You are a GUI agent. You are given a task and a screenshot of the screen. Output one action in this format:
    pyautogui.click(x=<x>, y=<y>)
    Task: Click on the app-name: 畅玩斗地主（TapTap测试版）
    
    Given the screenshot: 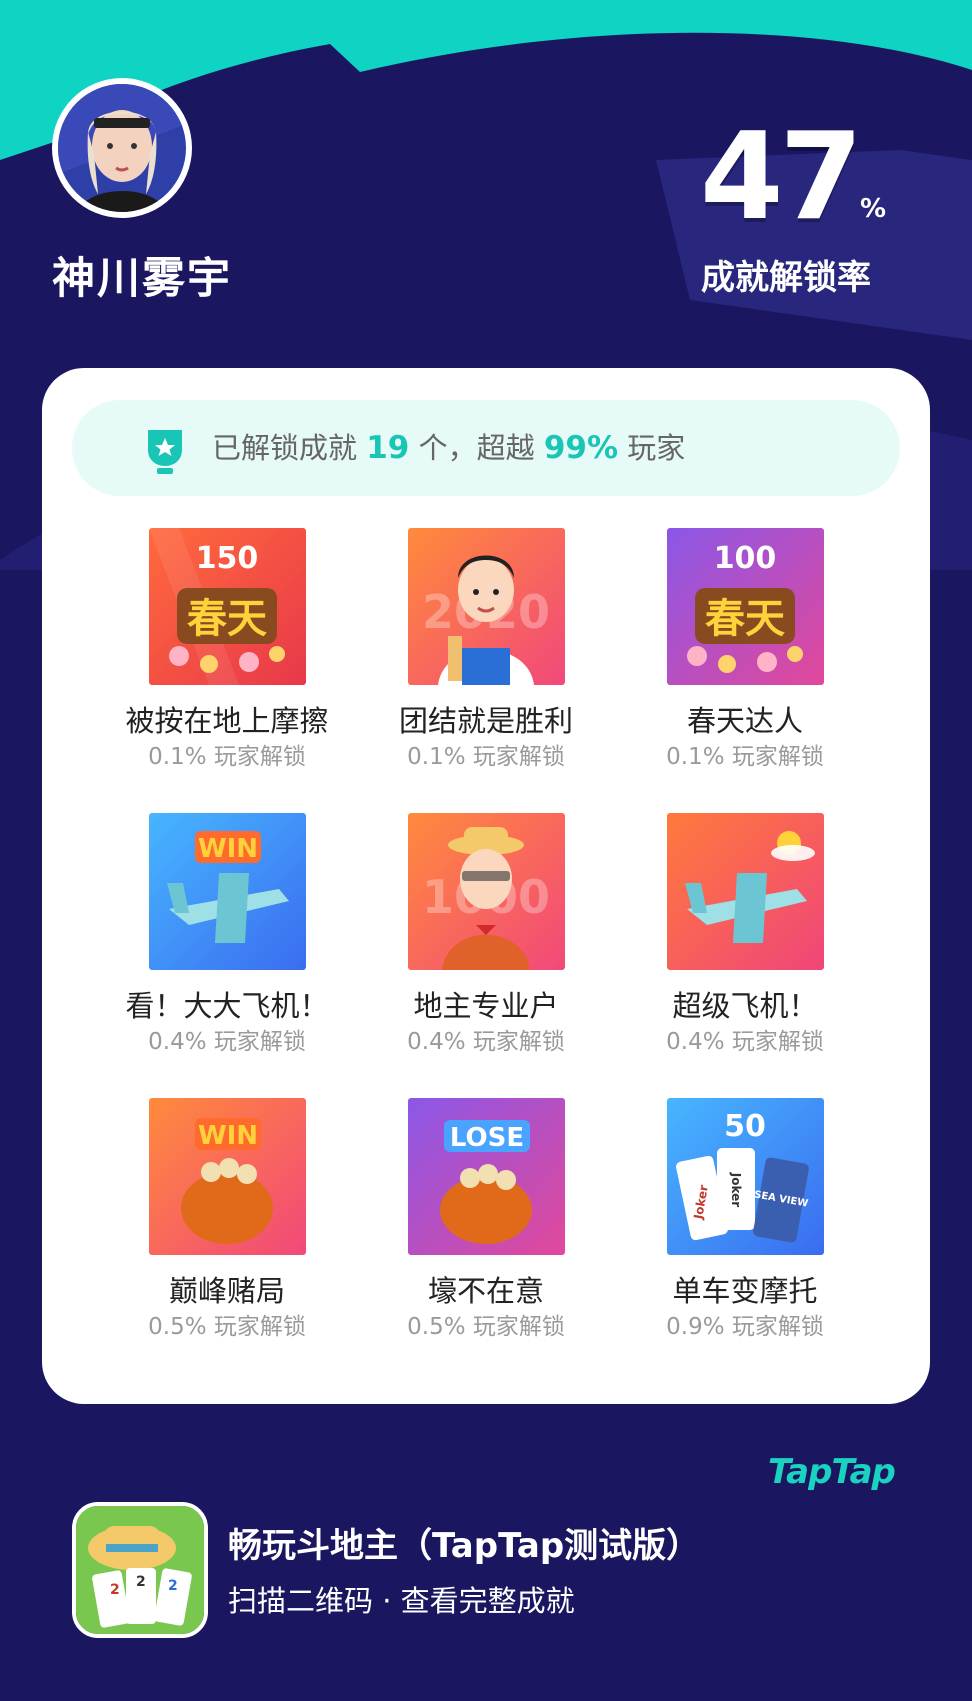 What is the action you would take?
    pyautogui.click(x=464, y=1546)
    